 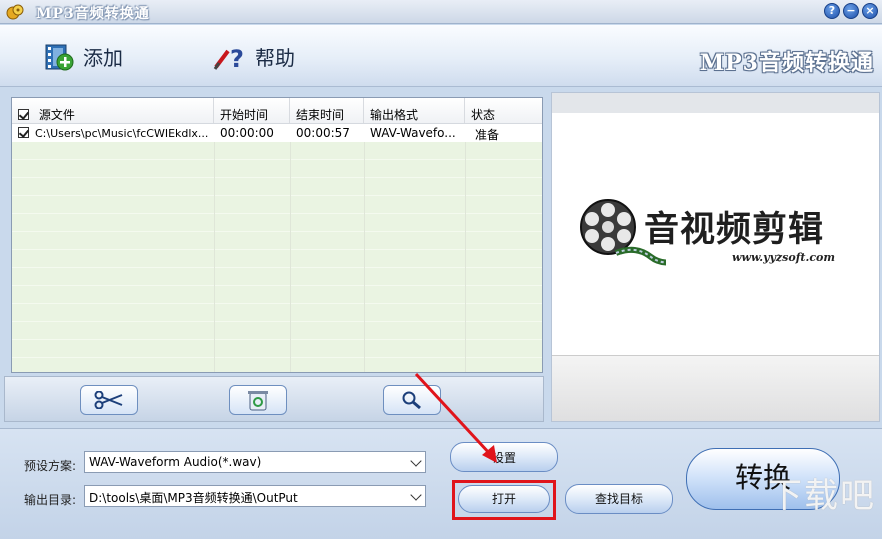 What do you see at coordinates (455, 417) in the screenshot?
I see `annotation-arrow` at bounding box center [455, 417].